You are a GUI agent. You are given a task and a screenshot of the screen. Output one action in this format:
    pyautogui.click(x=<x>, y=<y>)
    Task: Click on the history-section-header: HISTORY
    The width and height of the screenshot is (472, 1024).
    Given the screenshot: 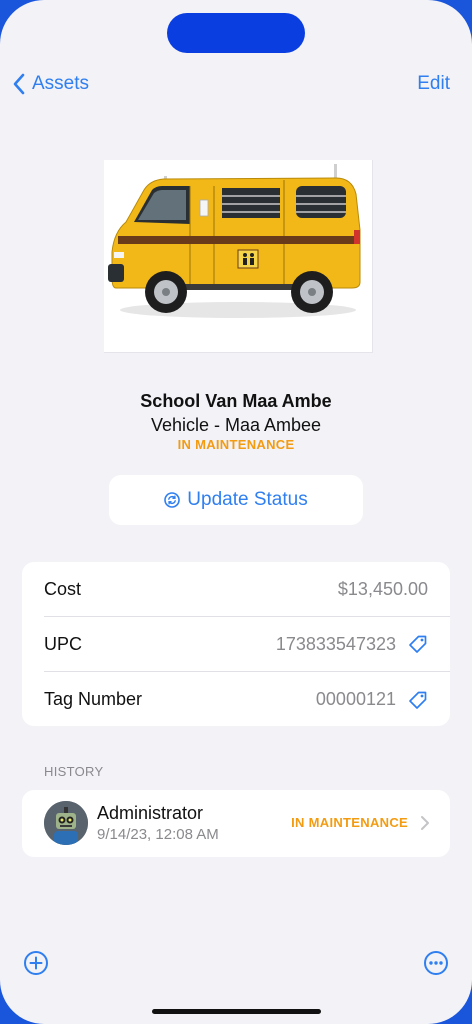 What is the action you would take?
    pyautogui.click(x=74, y=771)
    